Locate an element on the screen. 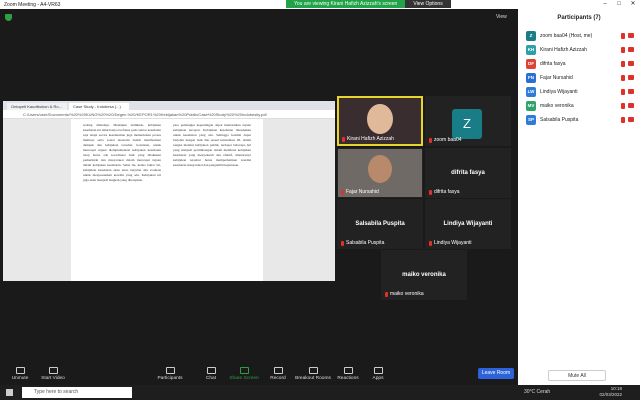  tile-display-name: Lindiya Wijayanti is located at coordinates (468, 224).